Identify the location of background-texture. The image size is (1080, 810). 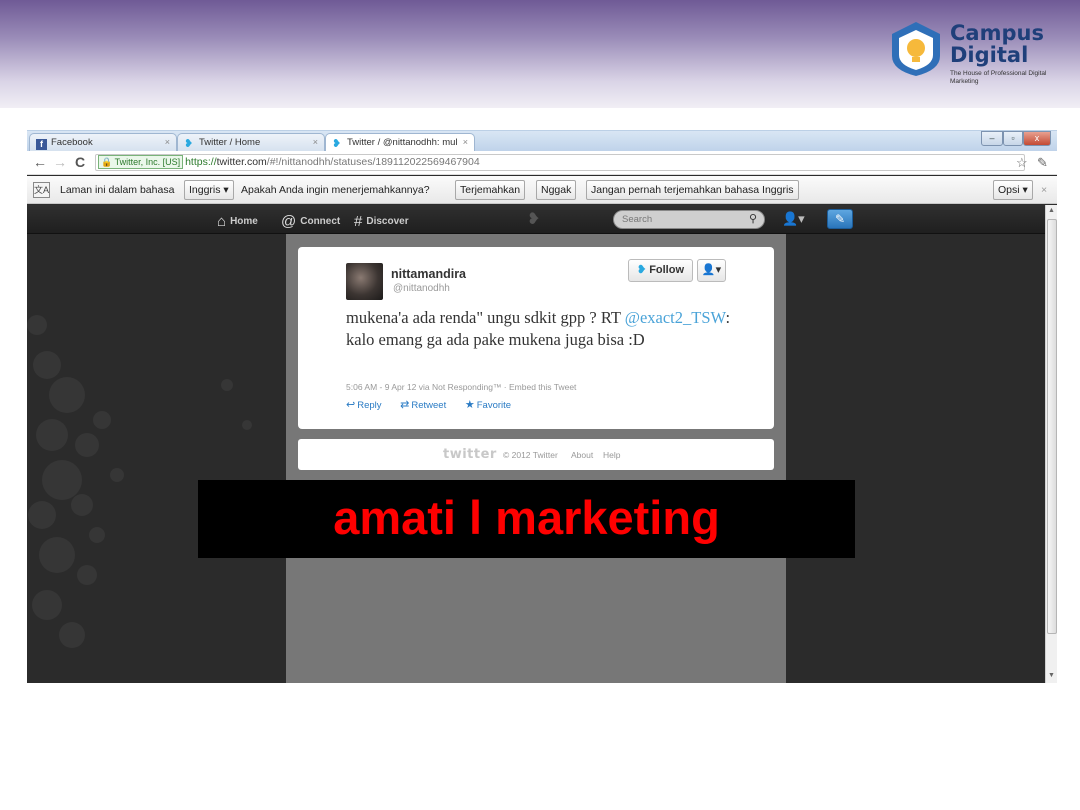
(139, 481).